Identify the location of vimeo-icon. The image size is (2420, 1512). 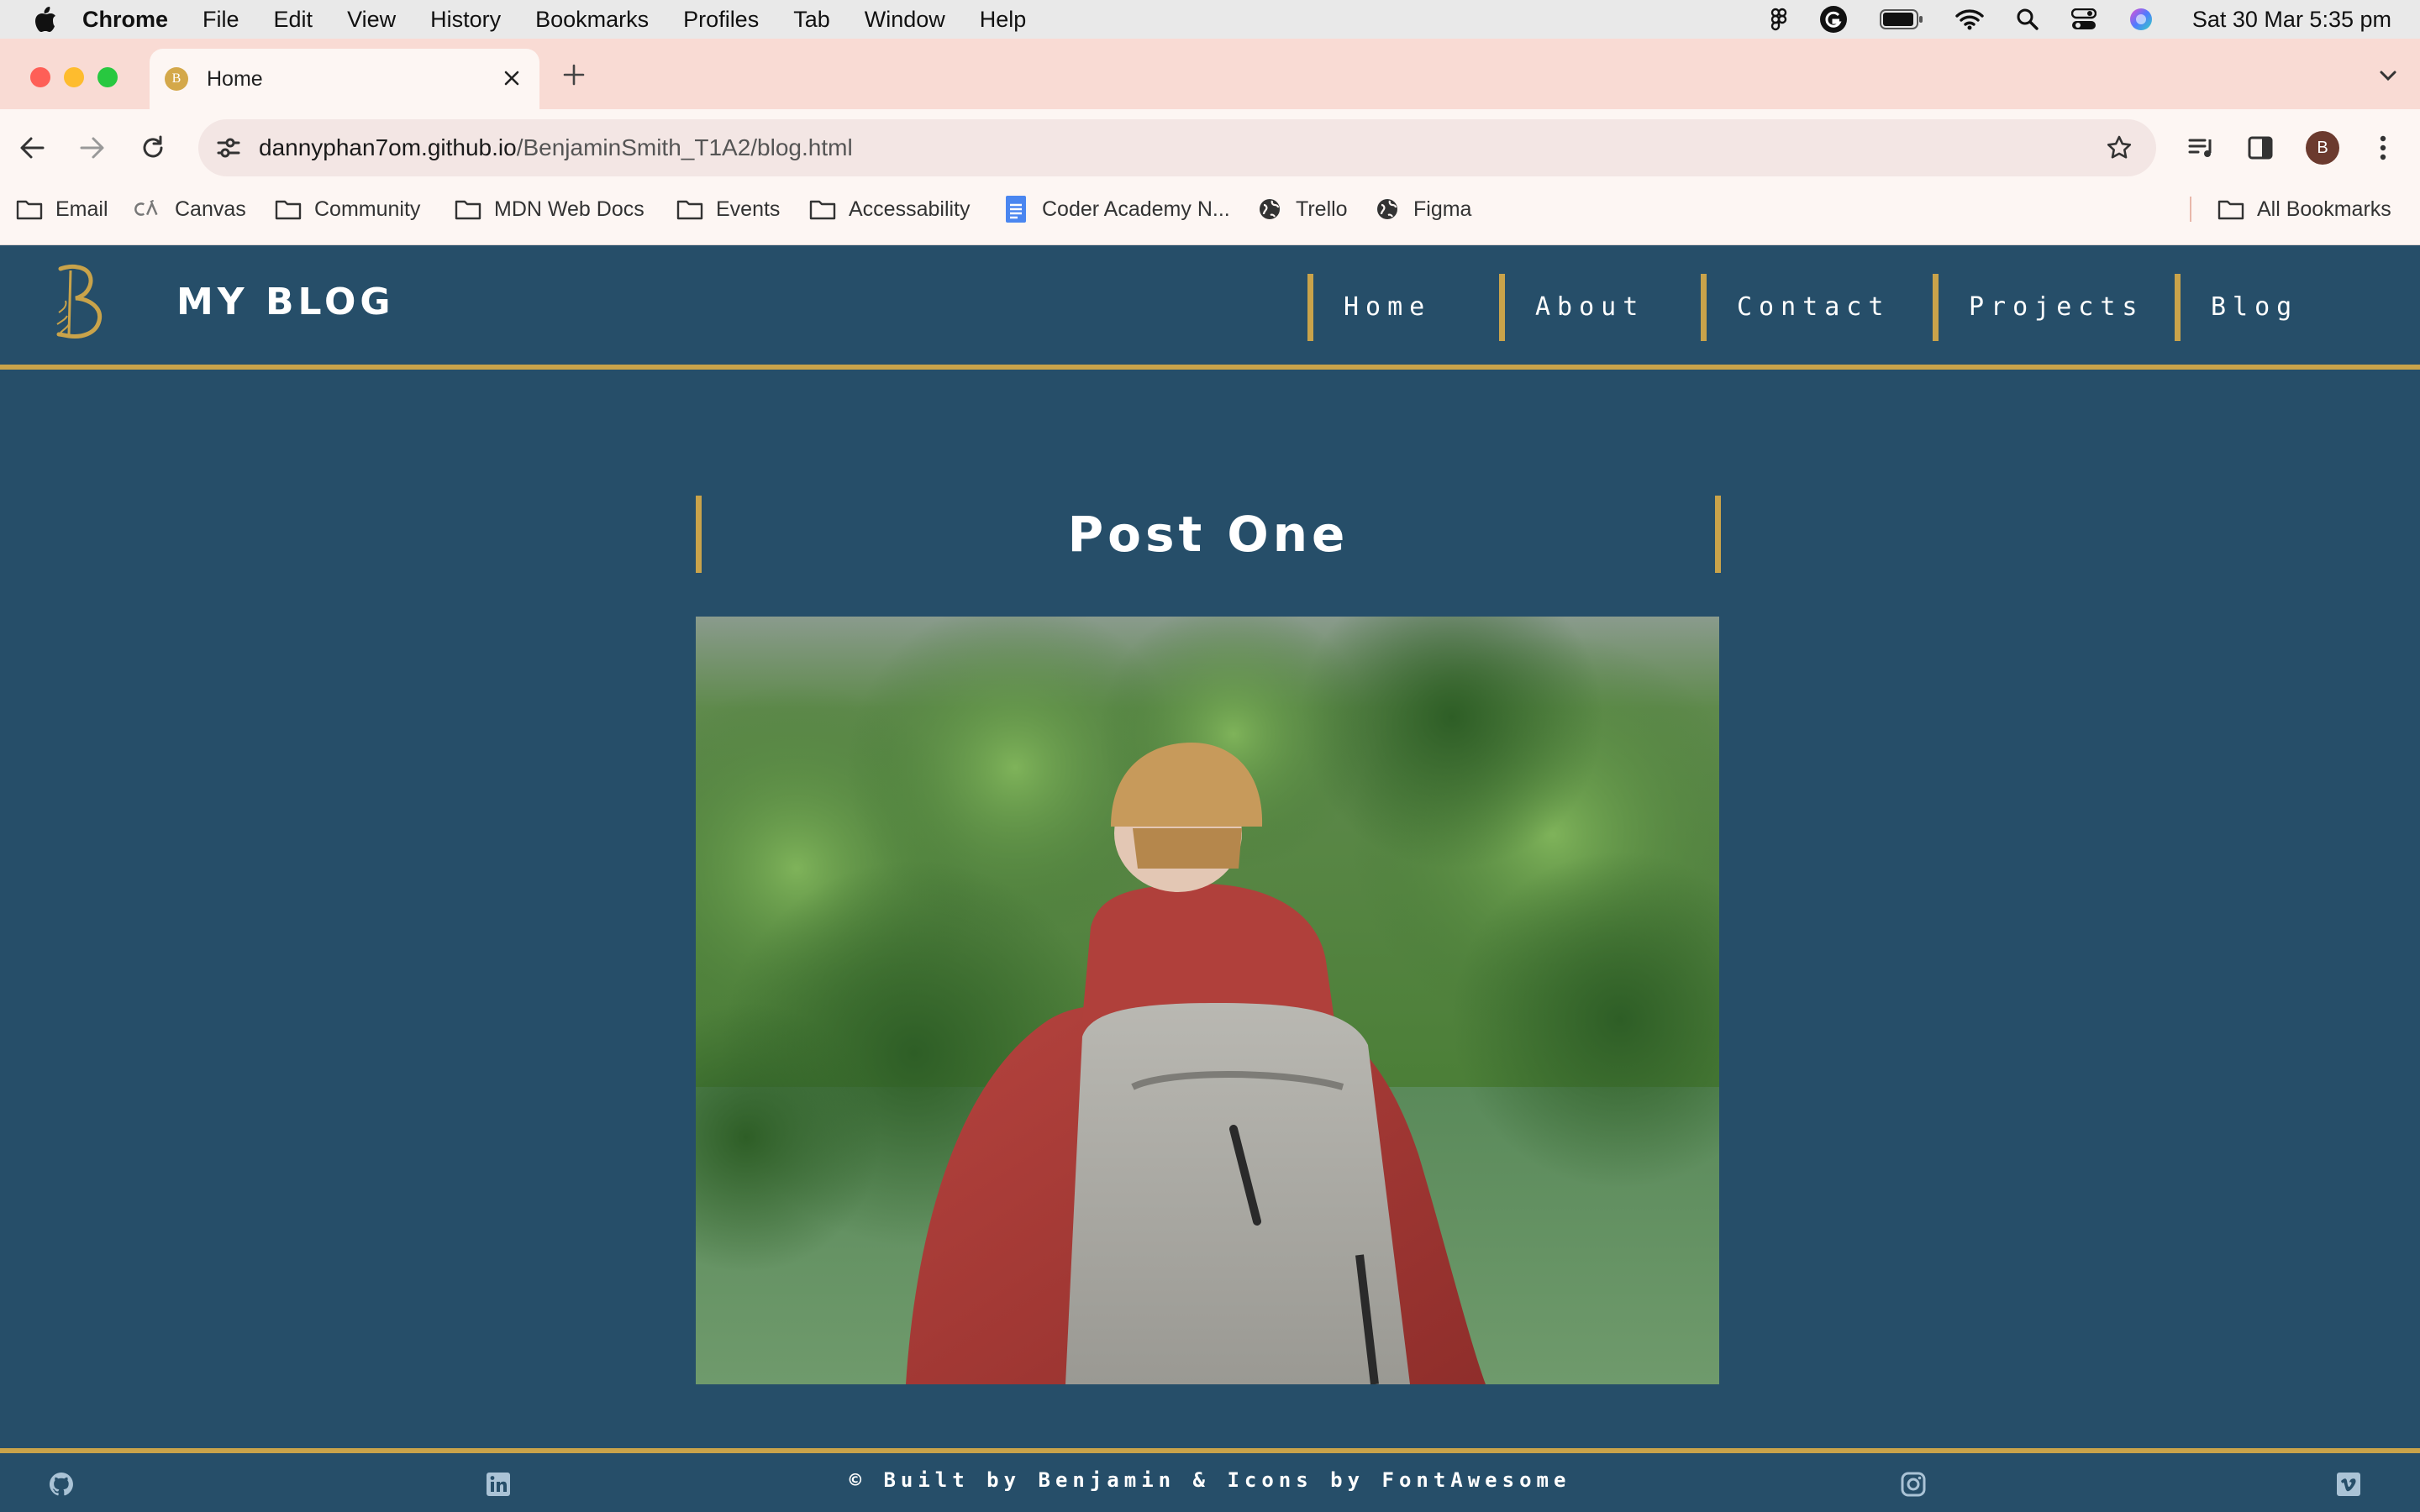
(2348, 1484).